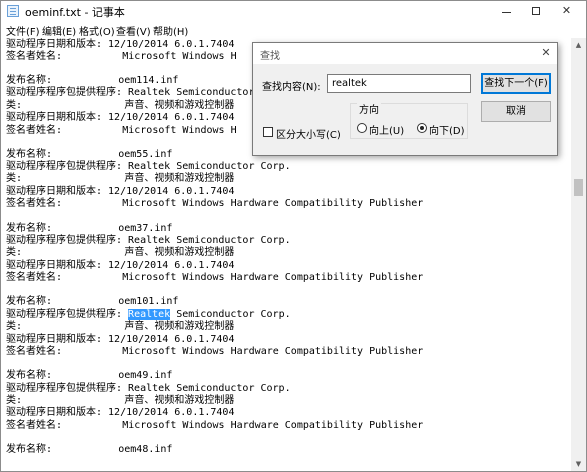 The height and width of the screenshot is (472, 587). What do you see at coordinates (387, 131) in the screenshot?
I see `direction-up-label: 向上(U)` at bounding box center [387, 131].